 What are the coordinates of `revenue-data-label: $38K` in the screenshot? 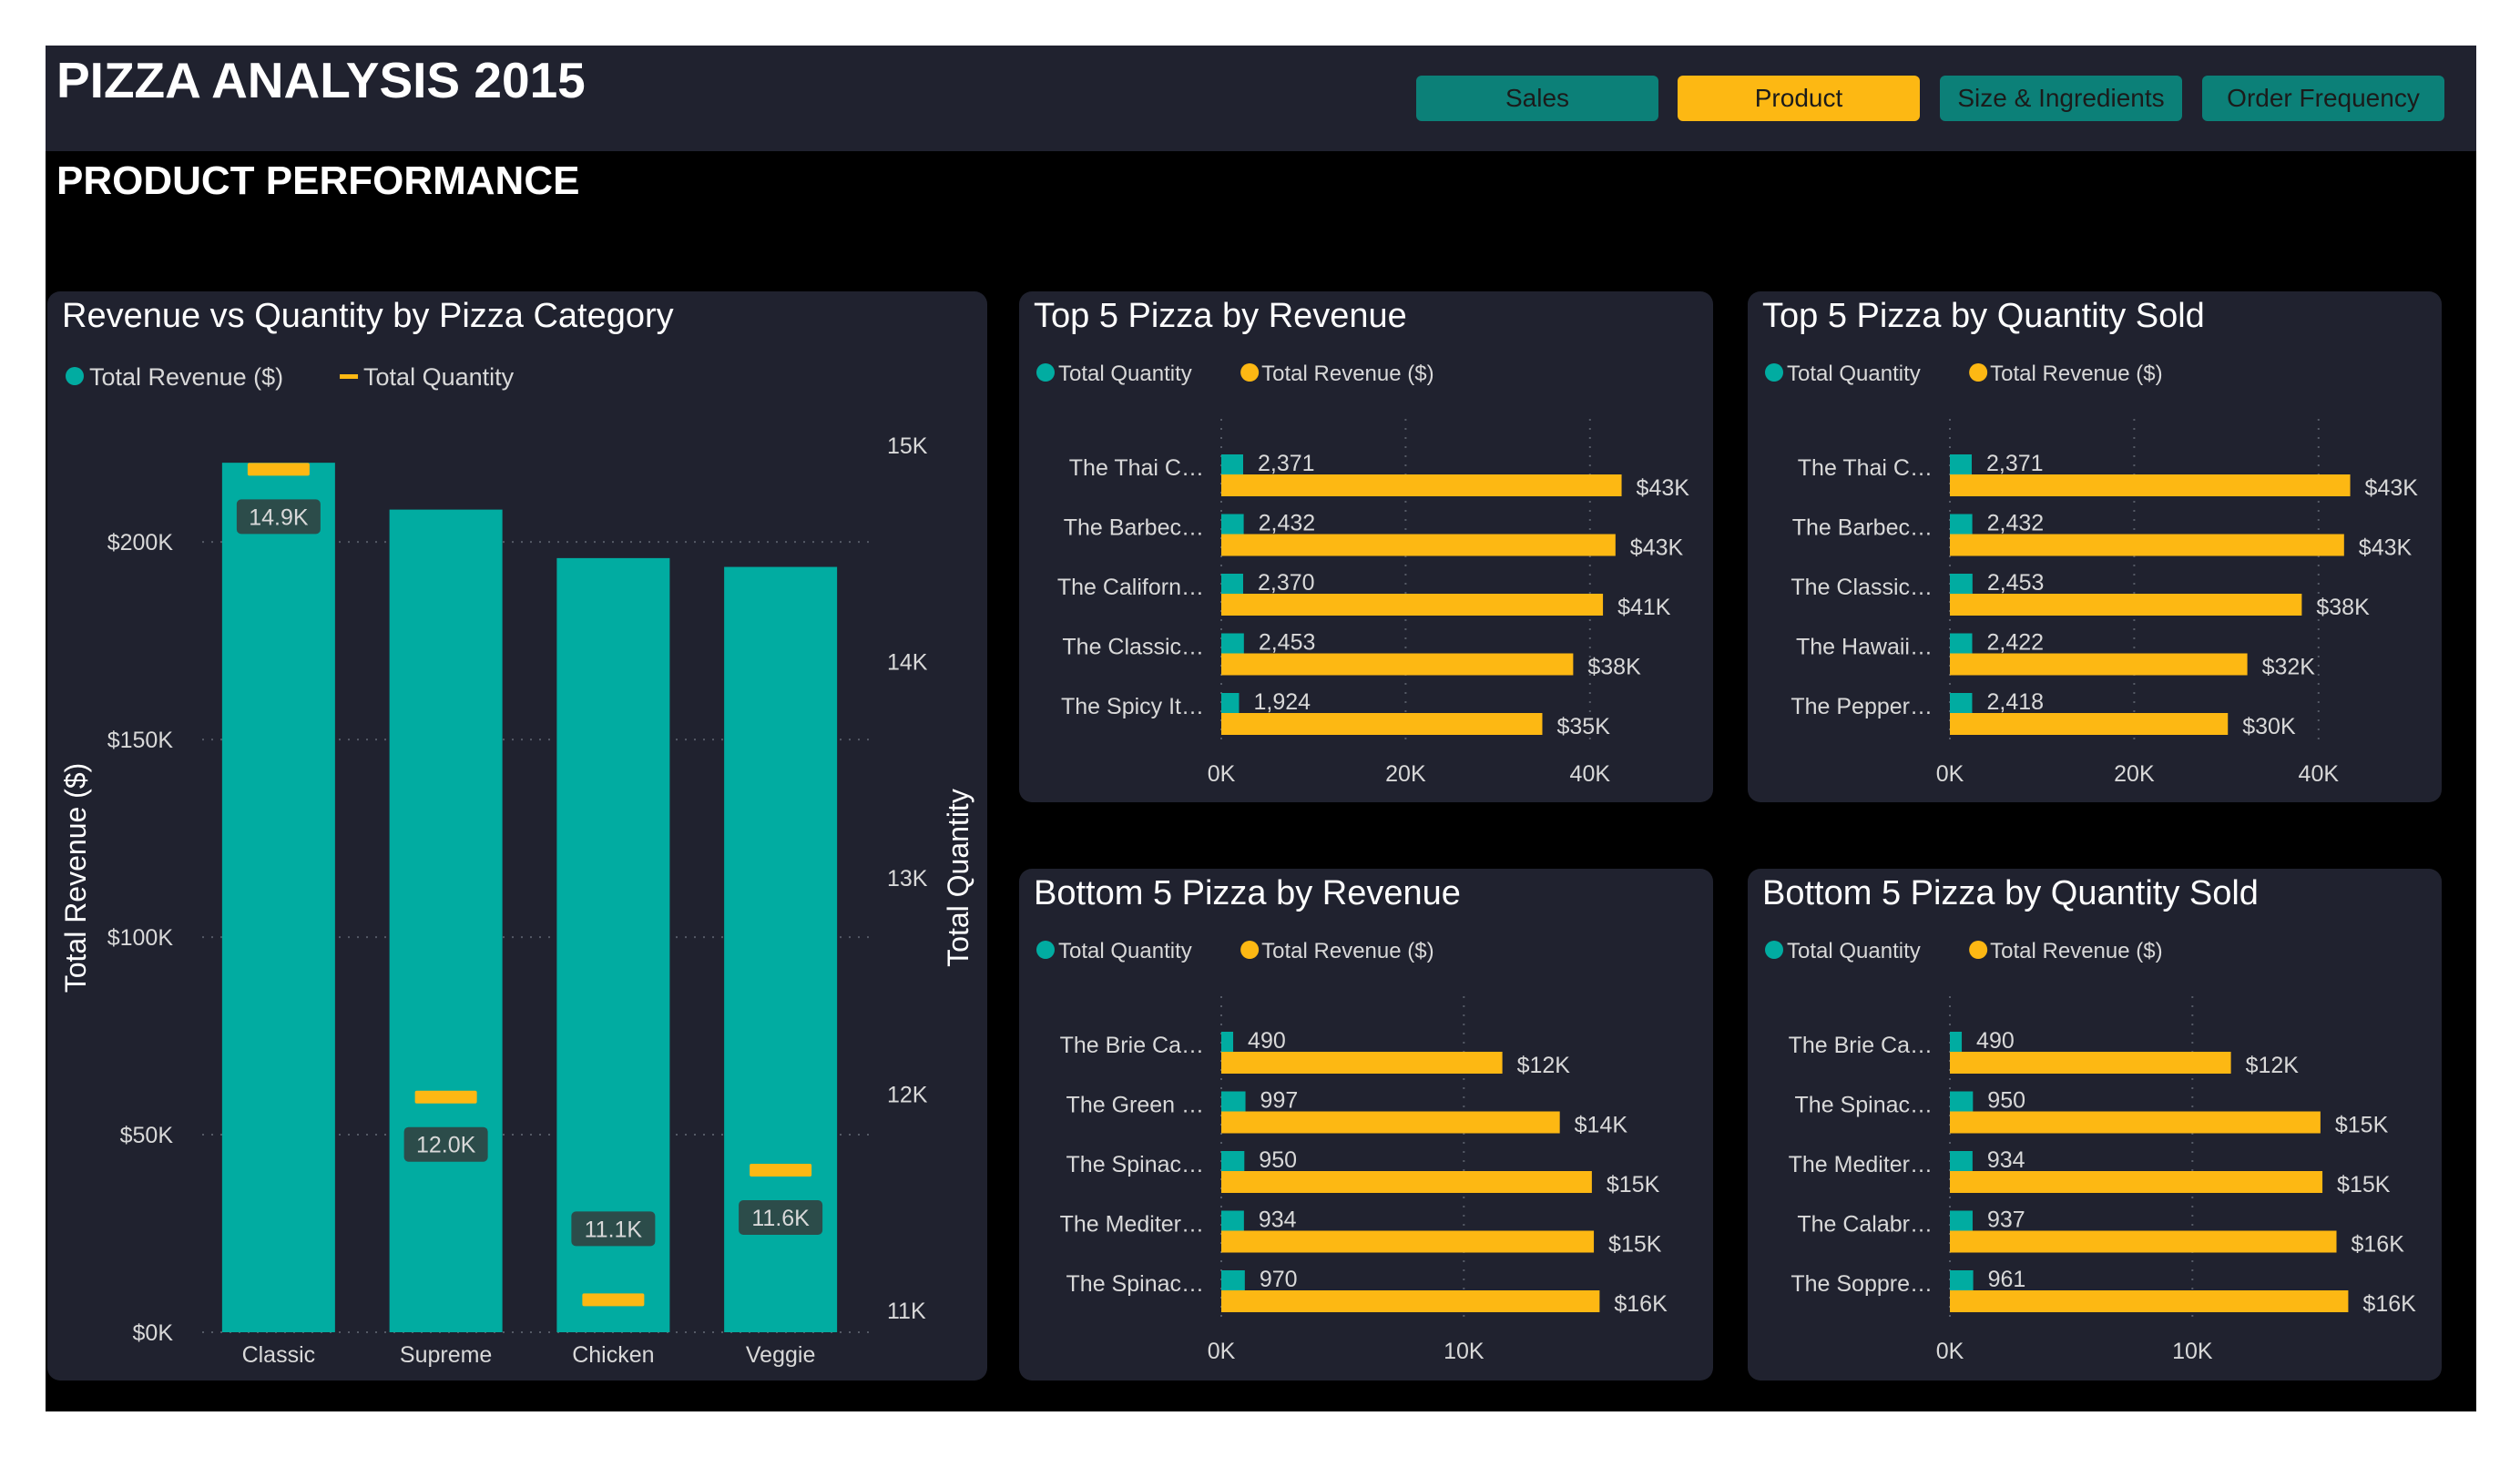 It's located at (2343, 607).